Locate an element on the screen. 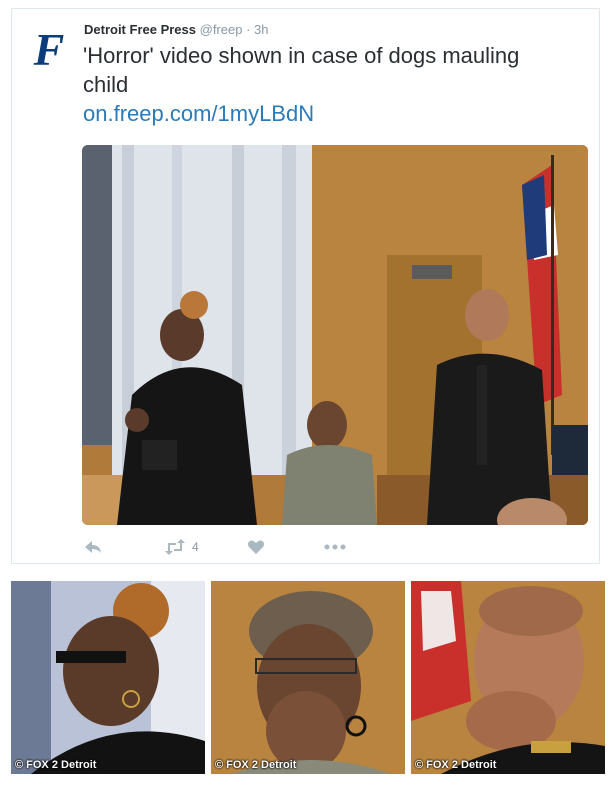 This screenshot has width=615, height=786. thumbnail-judge: © FOX 2 Detroit is located at coordinates (108, 677).